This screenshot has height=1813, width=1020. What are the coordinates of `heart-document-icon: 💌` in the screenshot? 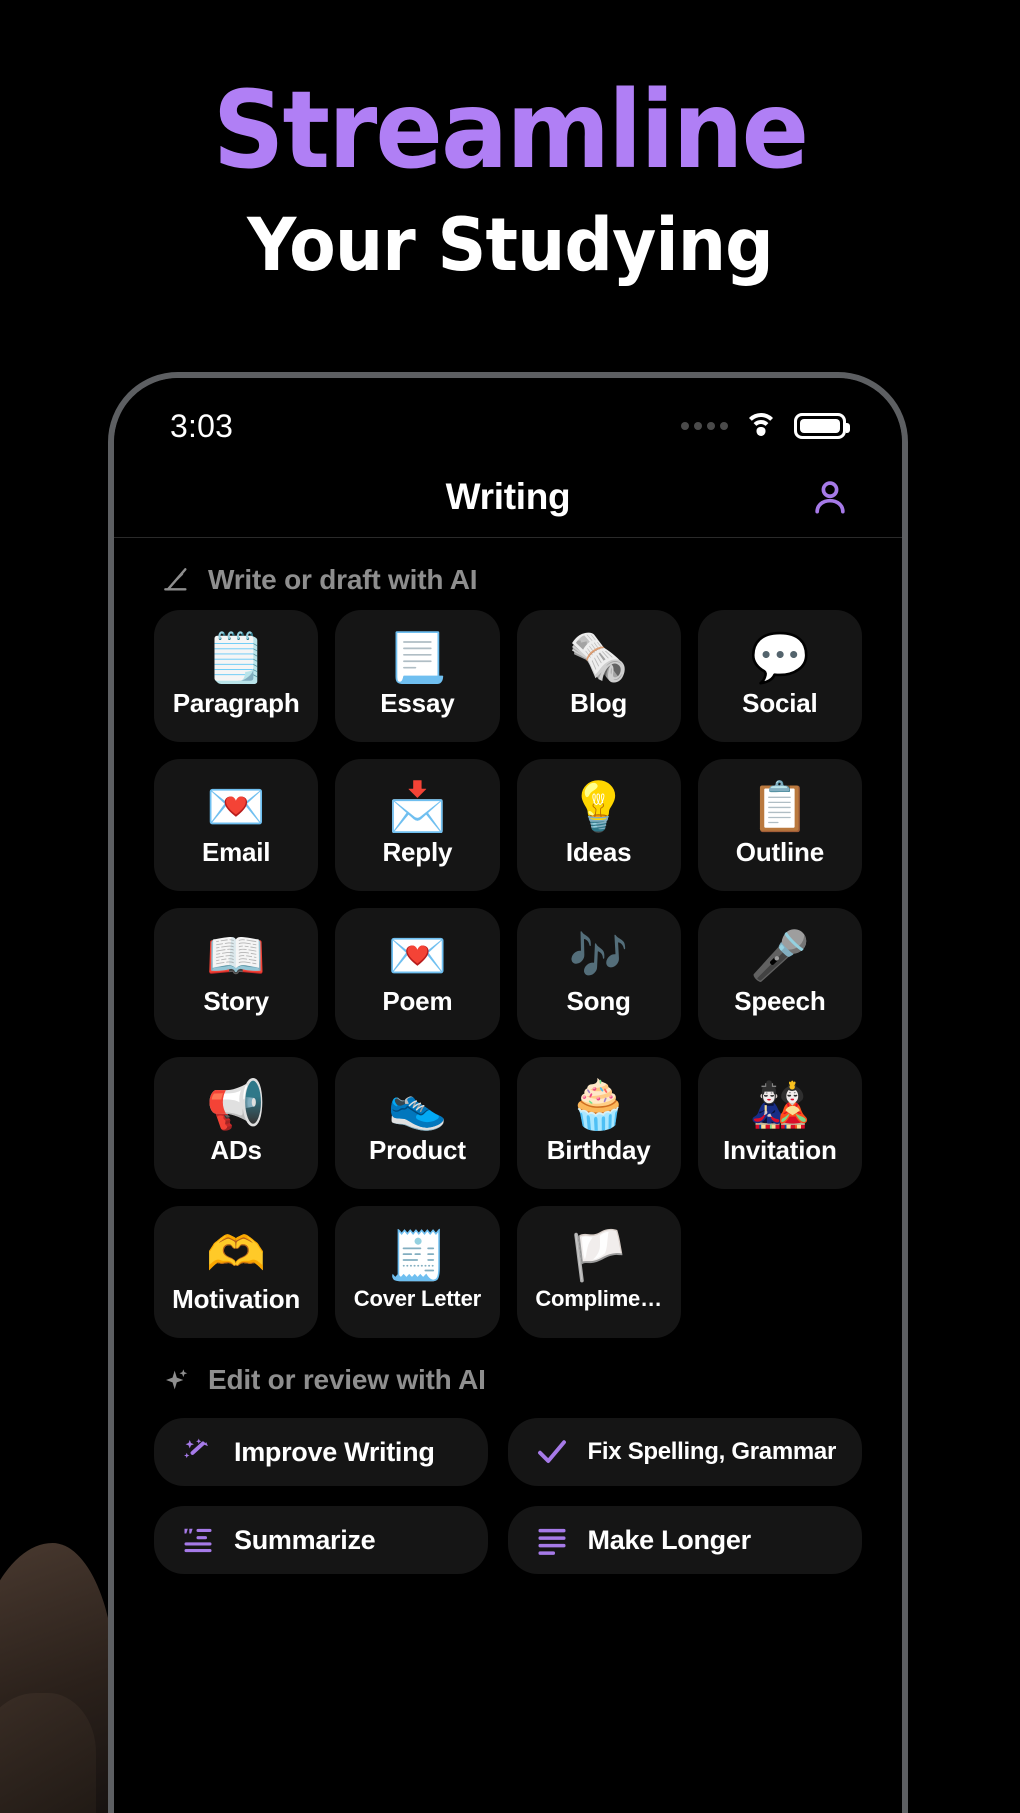 It's located at (417, 955).